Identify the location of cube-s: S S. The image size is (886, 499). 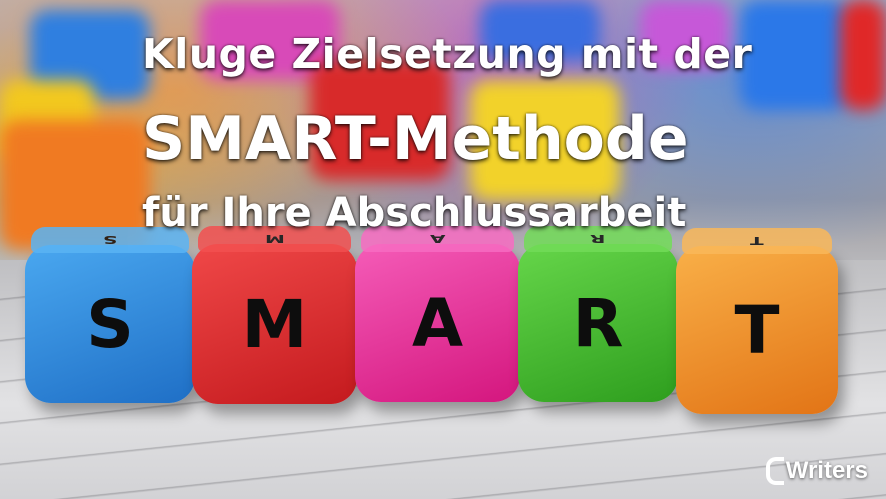
(110, 315).